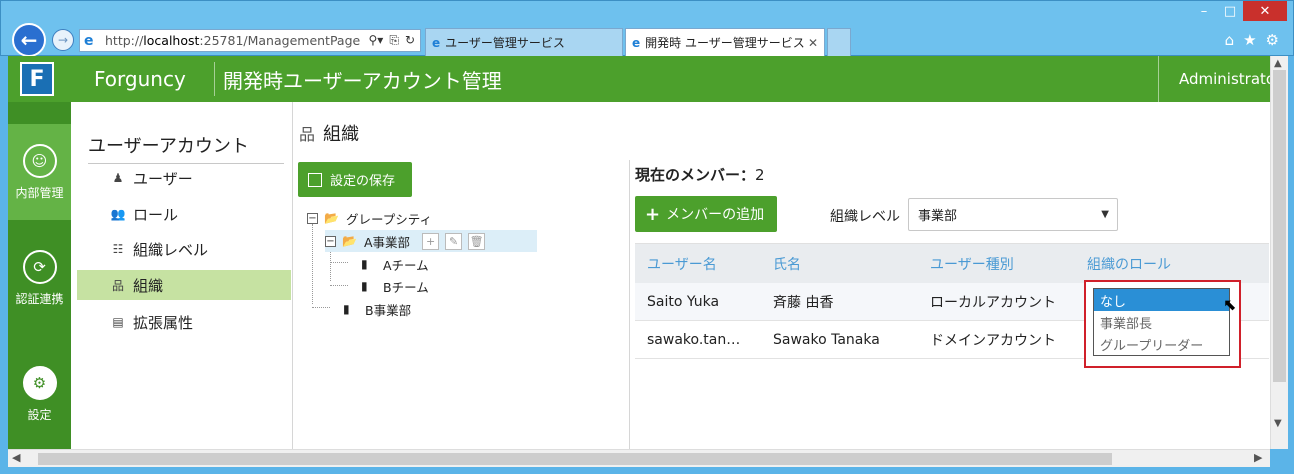  Describe the element at coordinates (803, 302) in the screenshot. I see `cell-fullname: 斉藤 由香` at that location.